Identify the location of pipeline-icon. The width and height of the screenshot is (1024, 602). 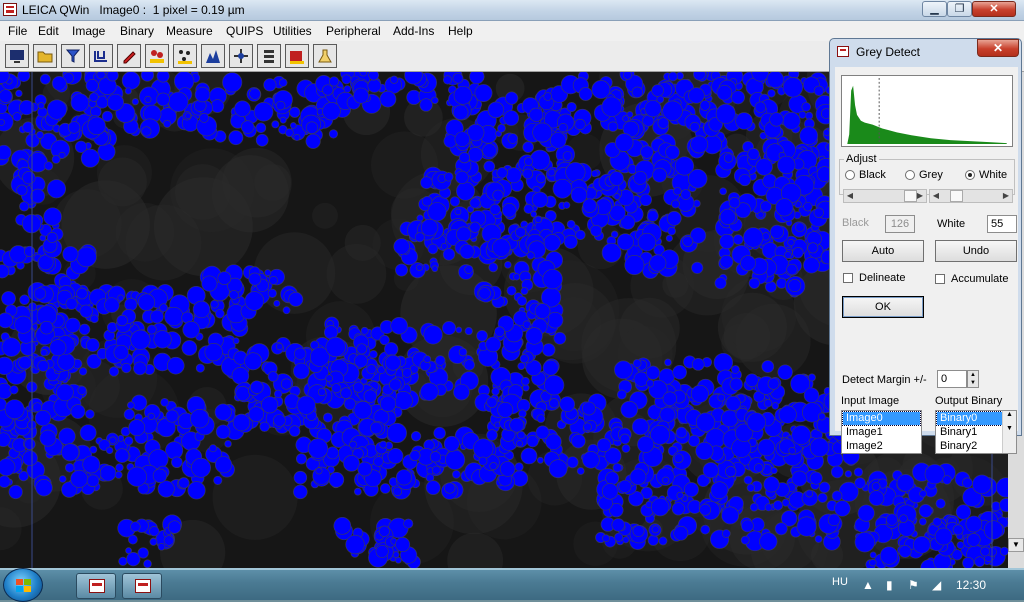
(101, 56).